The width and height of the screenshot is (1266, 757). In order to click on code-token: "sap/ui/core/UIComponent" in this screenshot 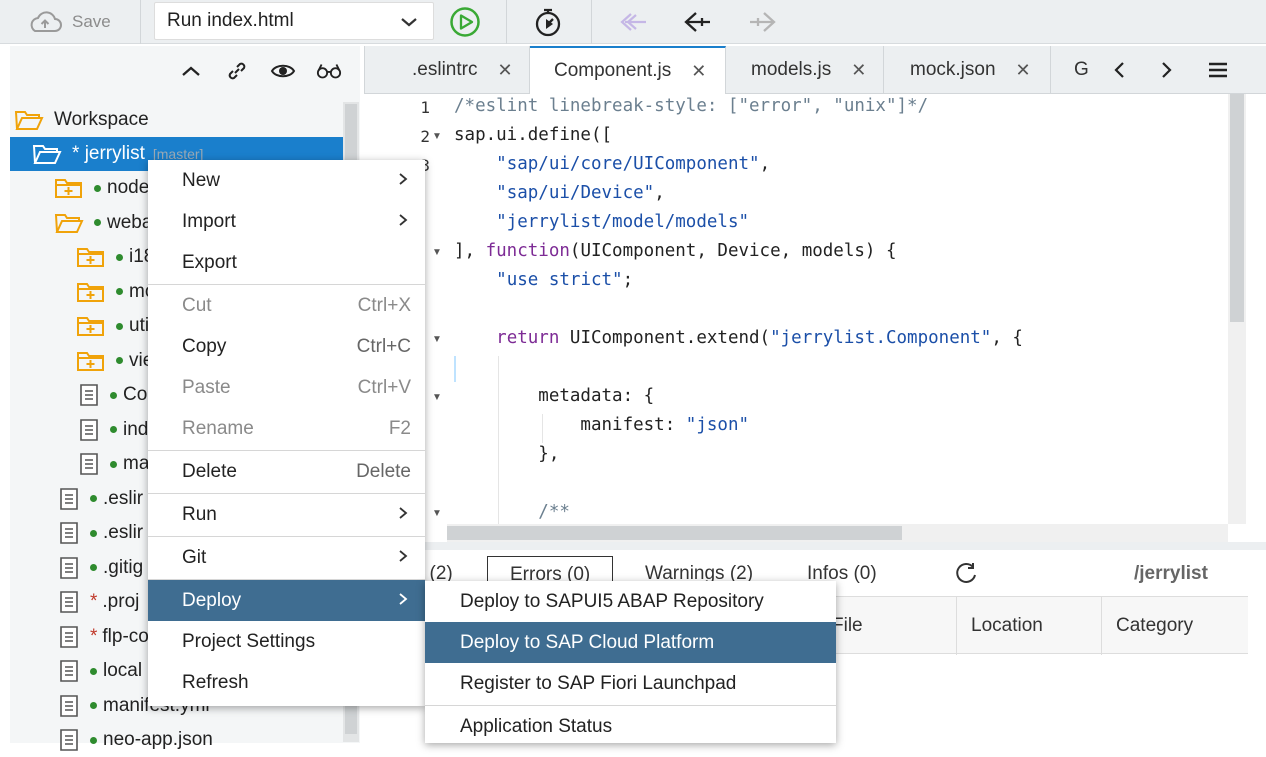, I will do `click(628, 164)`.